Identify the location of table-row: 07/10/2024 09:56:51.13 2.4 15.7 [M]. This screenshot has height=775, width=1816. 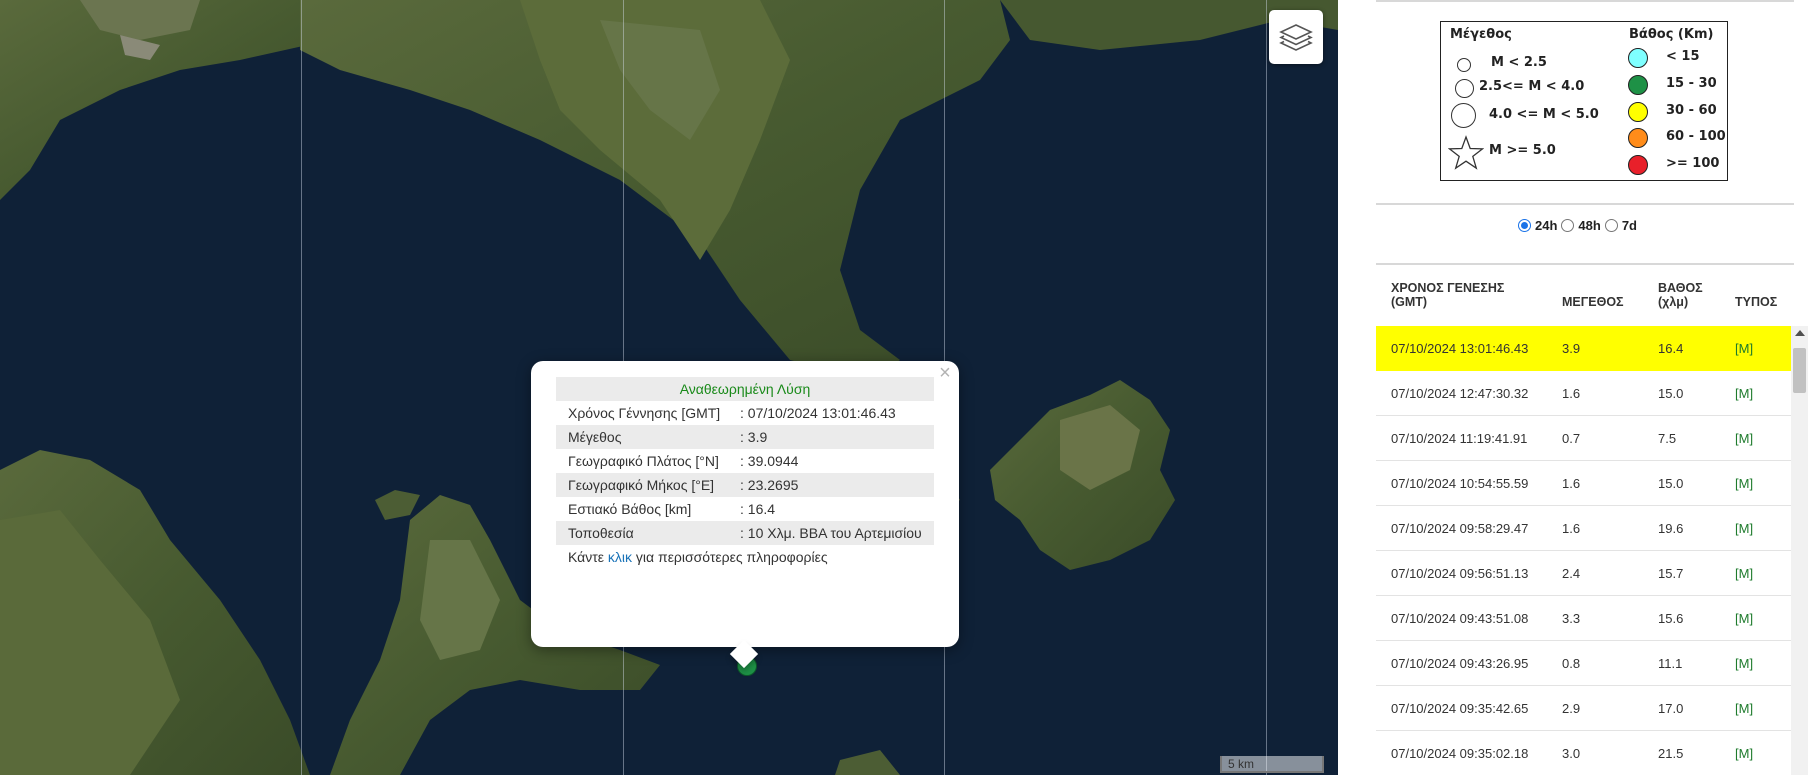
(1585, 573).